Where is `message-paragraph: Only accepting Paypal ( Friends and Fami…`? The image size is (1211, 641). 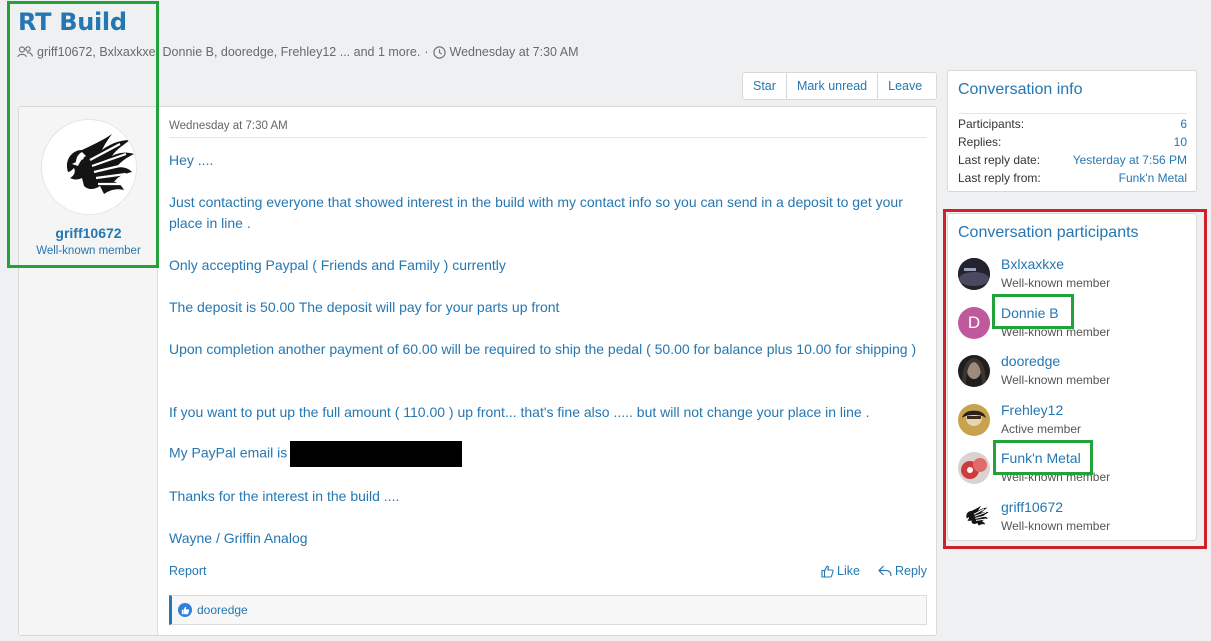
message-paragraph: Only accepting Paypal ( Friends and Fami… is located at coordinates (337, 265).